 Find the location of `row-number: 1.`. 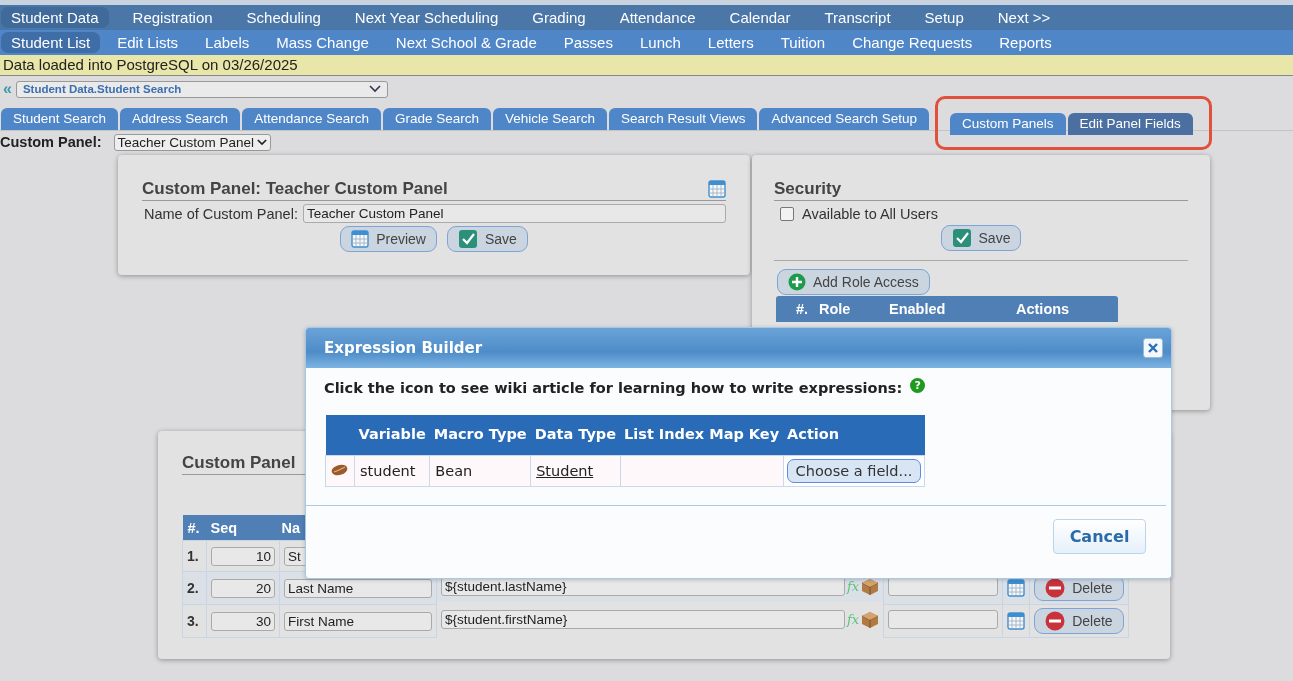

row-number: 1. is located at coordinates (194, 556).